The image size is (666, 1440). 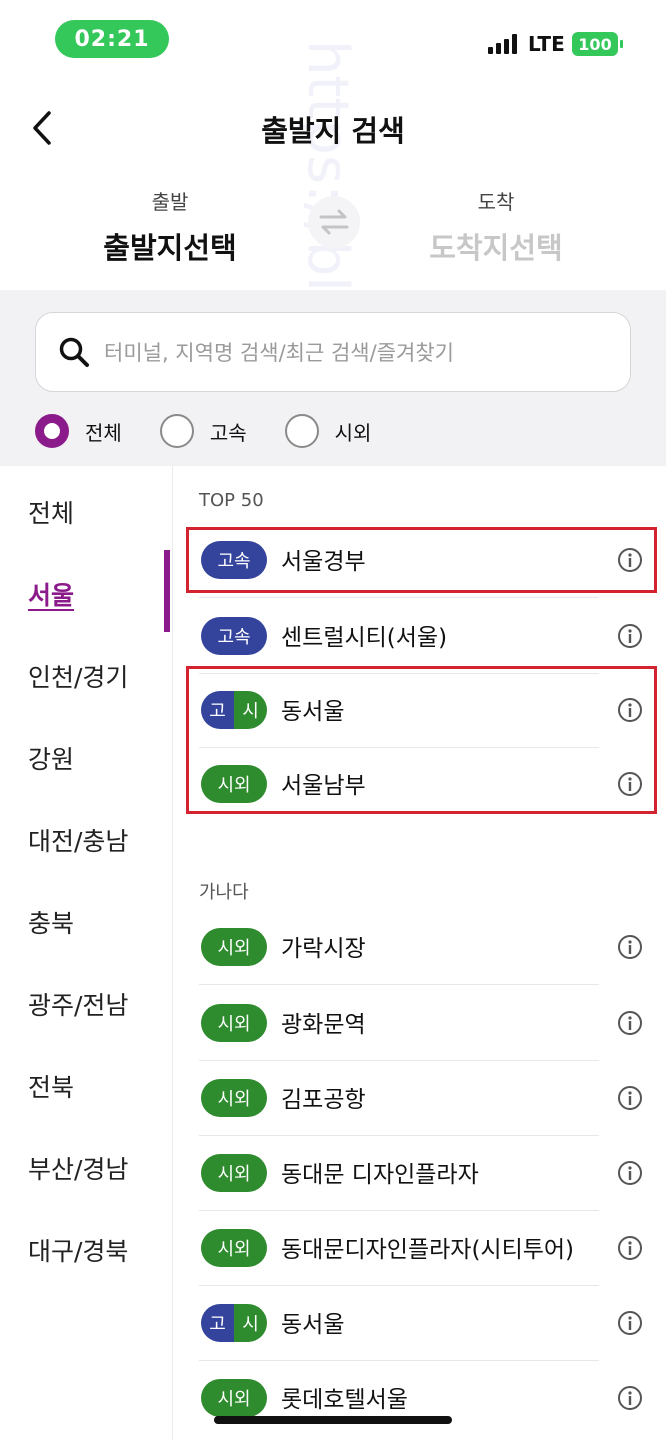 I want to click on swap-button, so click(x=334, y=222).